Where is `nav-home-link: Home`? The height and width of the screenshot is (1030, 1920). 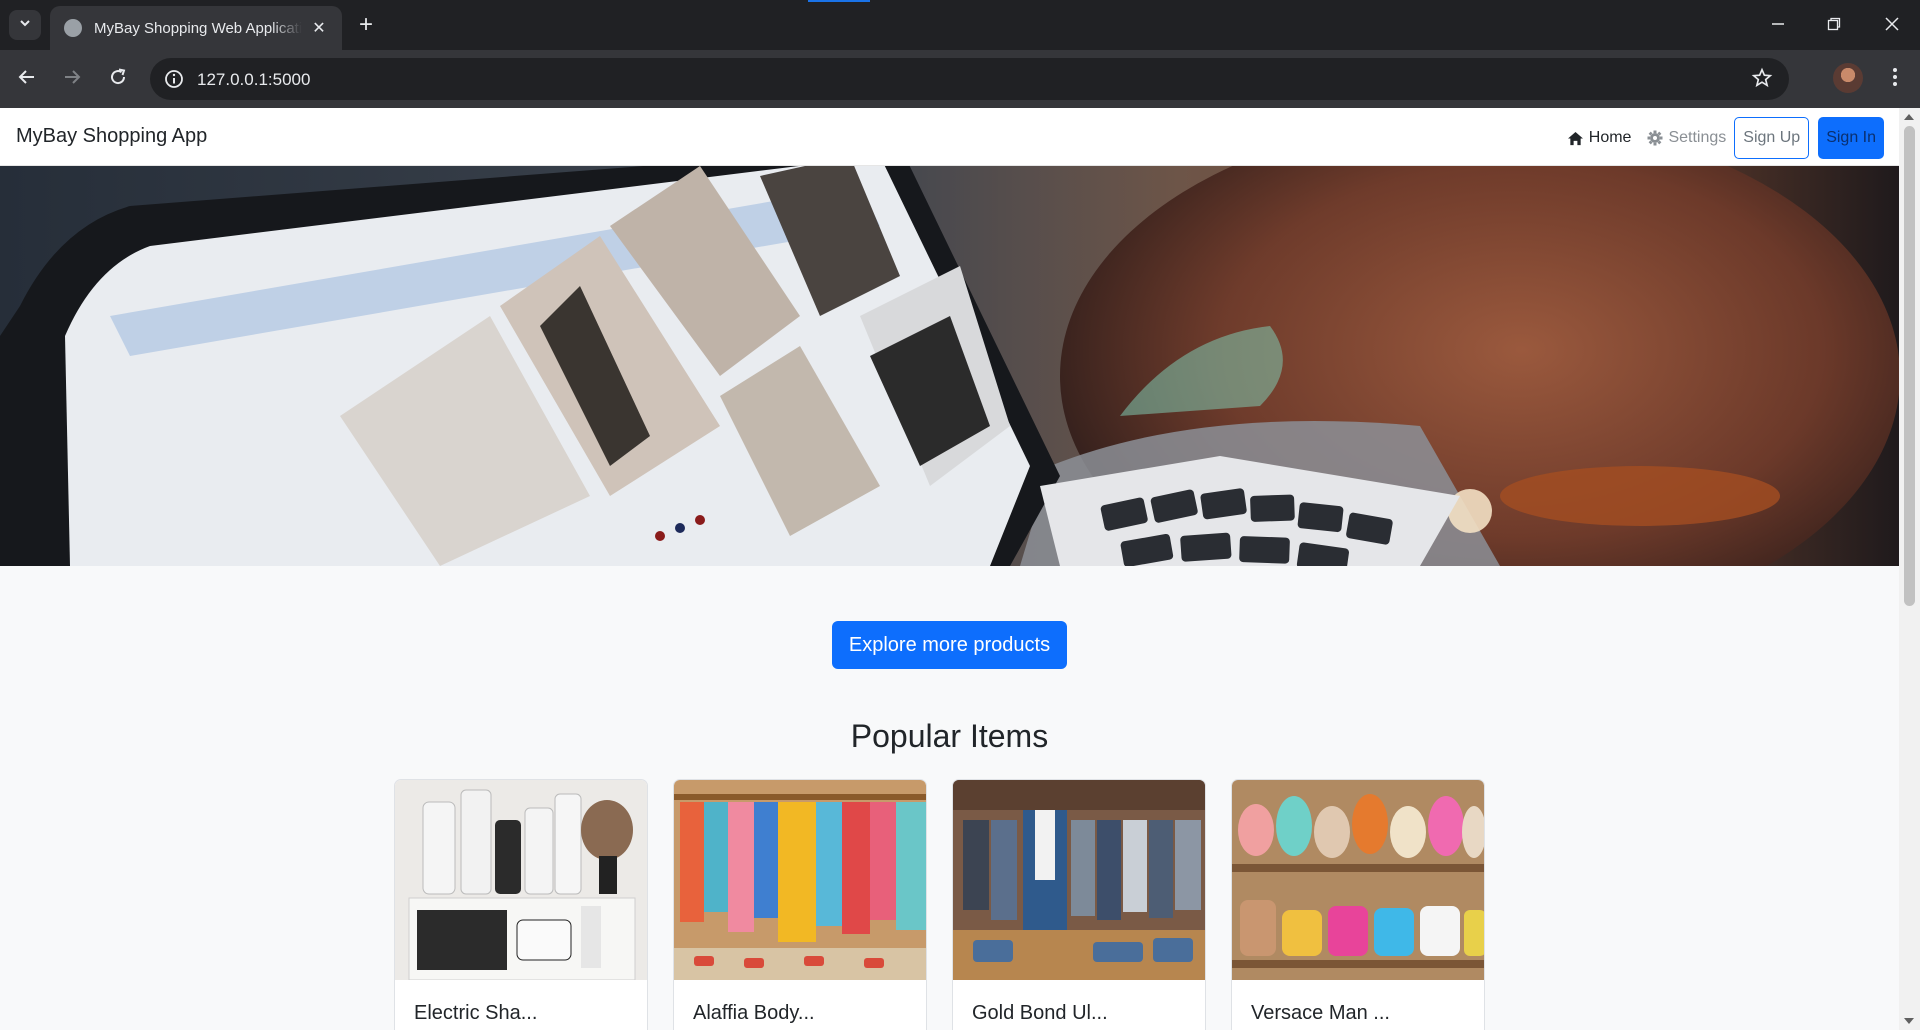 nav-home-link: Home is located at coordinates (1599, 138).